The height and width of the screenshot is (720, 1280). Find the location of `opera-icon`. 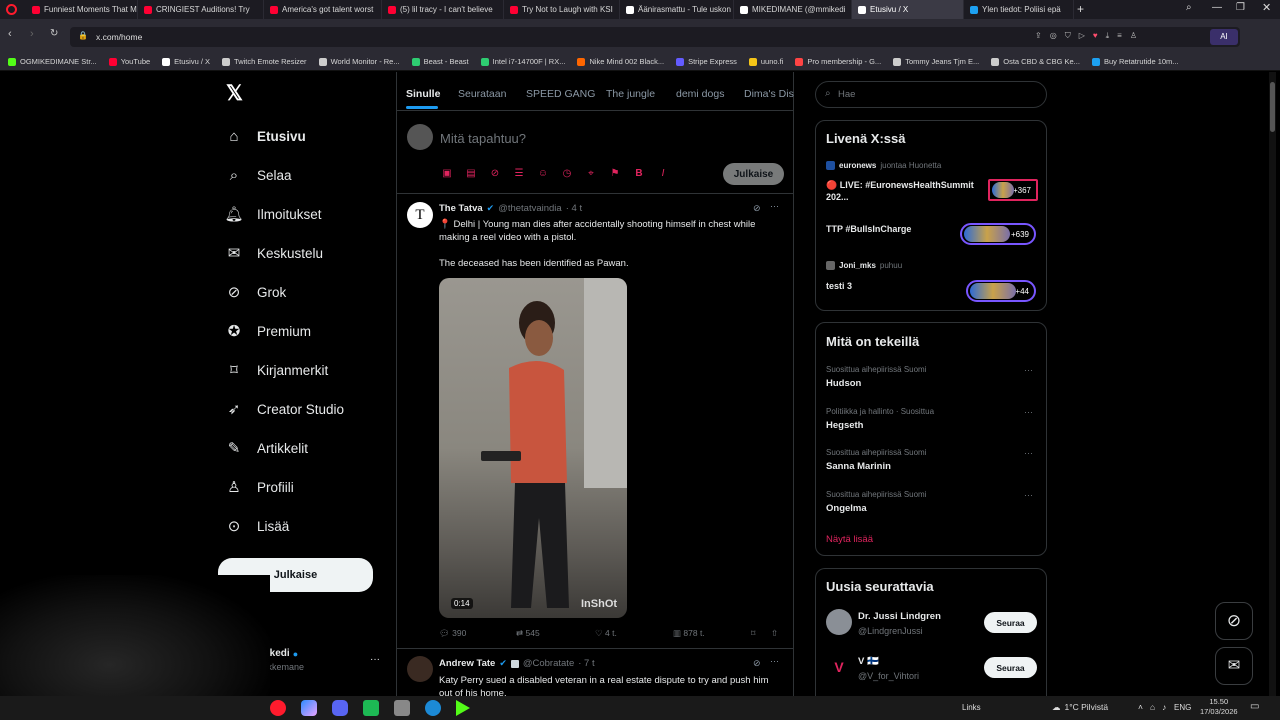

opera-icon is located at coordinates (278, 708).